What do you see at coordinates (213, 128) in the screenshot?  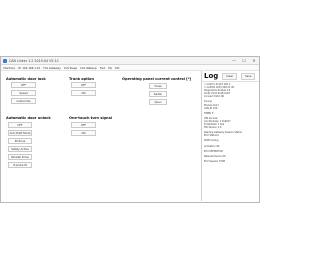 I see `log-line: SW Version 2.0` at bounding box center [213, 128].